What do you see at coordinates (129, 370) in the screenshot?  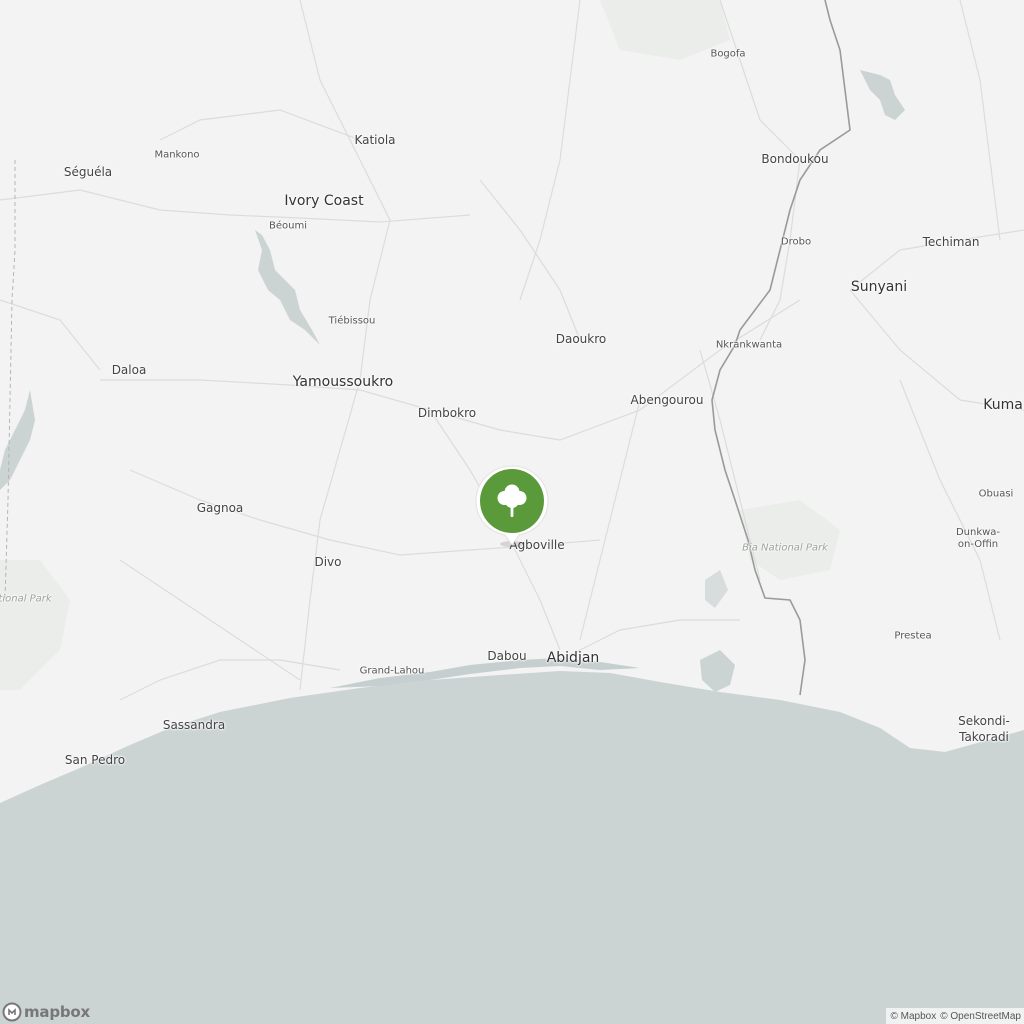 I see `place-label-daloa: Daloa` at bounding box center [129, 370].